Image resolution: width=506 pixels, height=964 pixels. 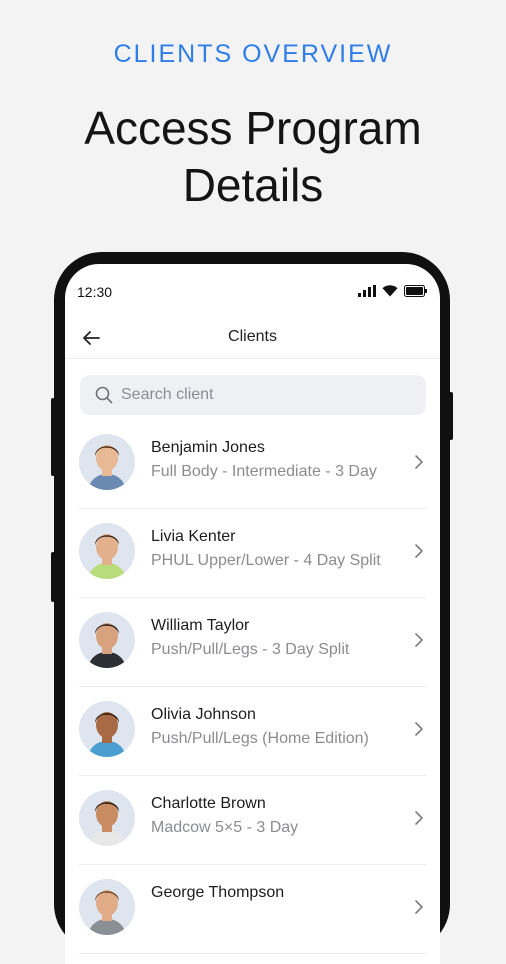 I want to click on client-row: Charlotte Brown Madcow 5×5 - 3 Day, so click(x=252, y=820).